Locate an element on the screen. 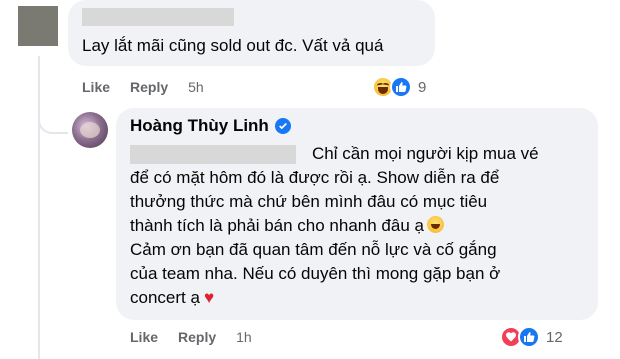 The width and height of the screenshot is (620, 359). author-name-redacted is located at coordinates (158, 17).